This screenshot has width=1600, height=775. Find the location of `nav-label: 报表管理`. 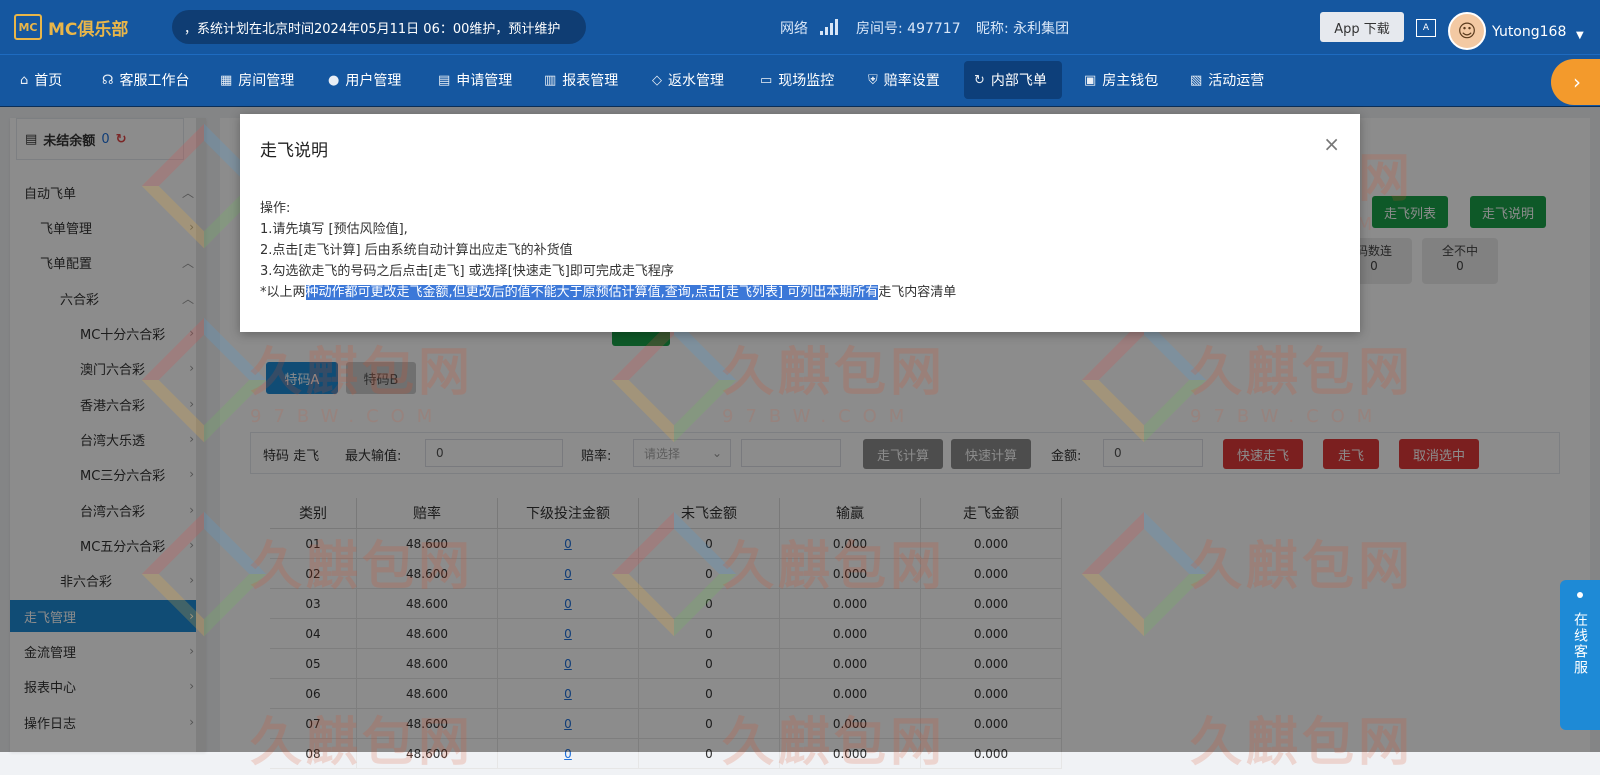

nav-label: 报表管理 is located at coordinates (590, 81).